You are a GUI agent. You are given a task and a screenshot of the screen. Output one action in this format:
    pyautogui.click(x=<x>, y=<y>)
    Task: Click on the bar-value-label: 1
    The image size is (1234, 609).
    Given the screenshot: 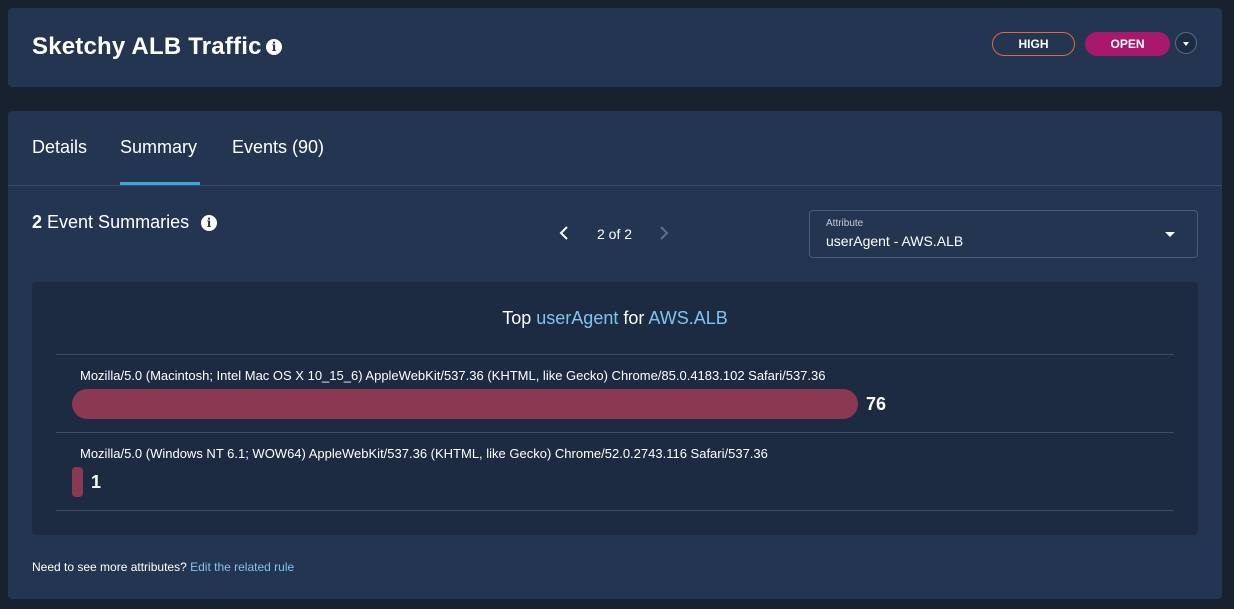 What is the action you would take?
    pyautogui.click(x=96, y=482)
    